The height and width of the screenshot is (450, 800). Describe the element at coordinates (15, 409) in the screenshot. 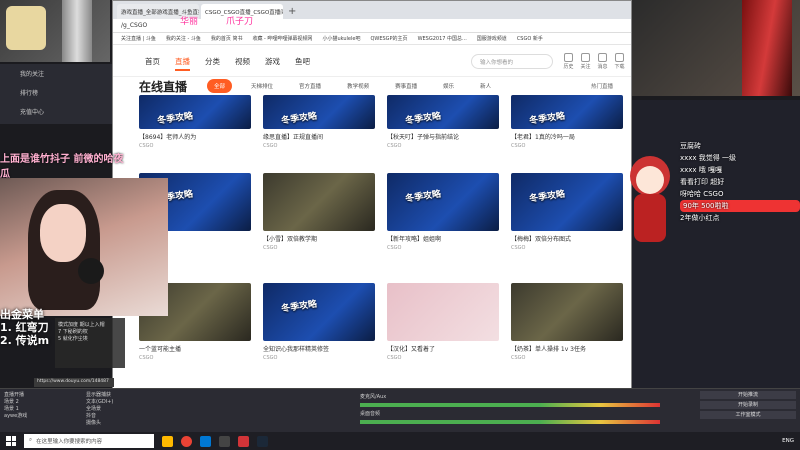

I see `scene-item: 场景 1` at that location.